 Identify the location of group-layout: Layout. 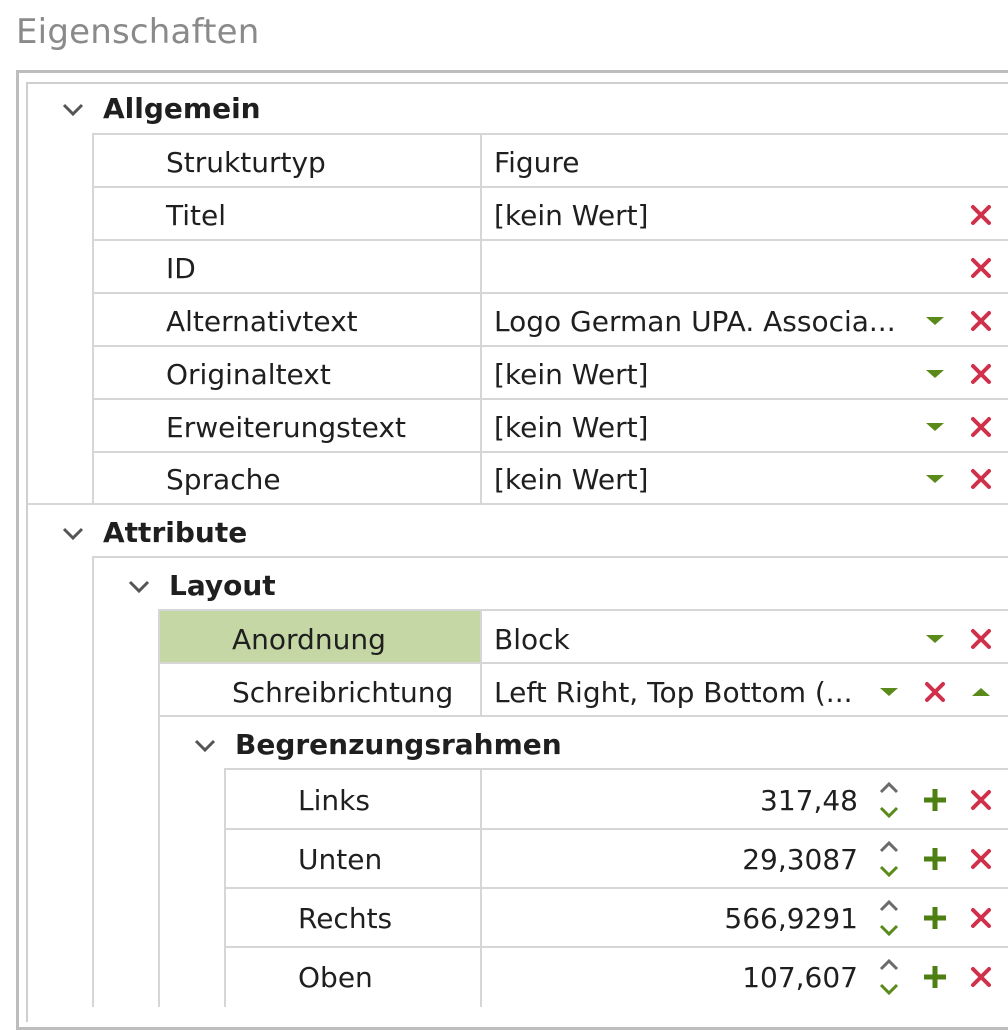
(222, 585).